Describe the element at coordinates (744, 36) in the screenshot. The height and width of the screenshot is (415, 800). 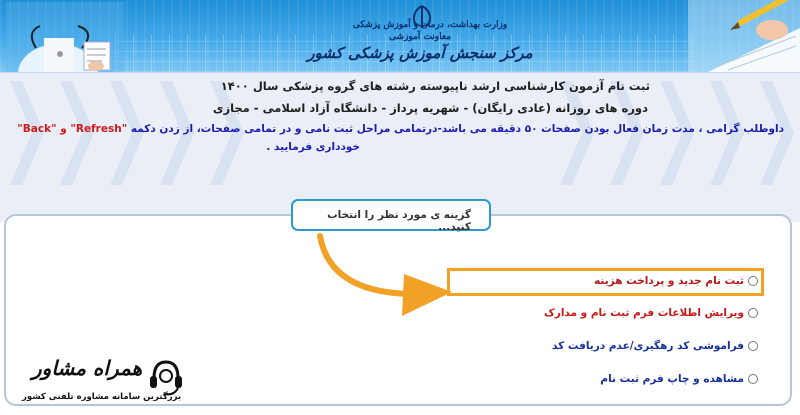
I see `pen-paper-illustration-icon` at that location.